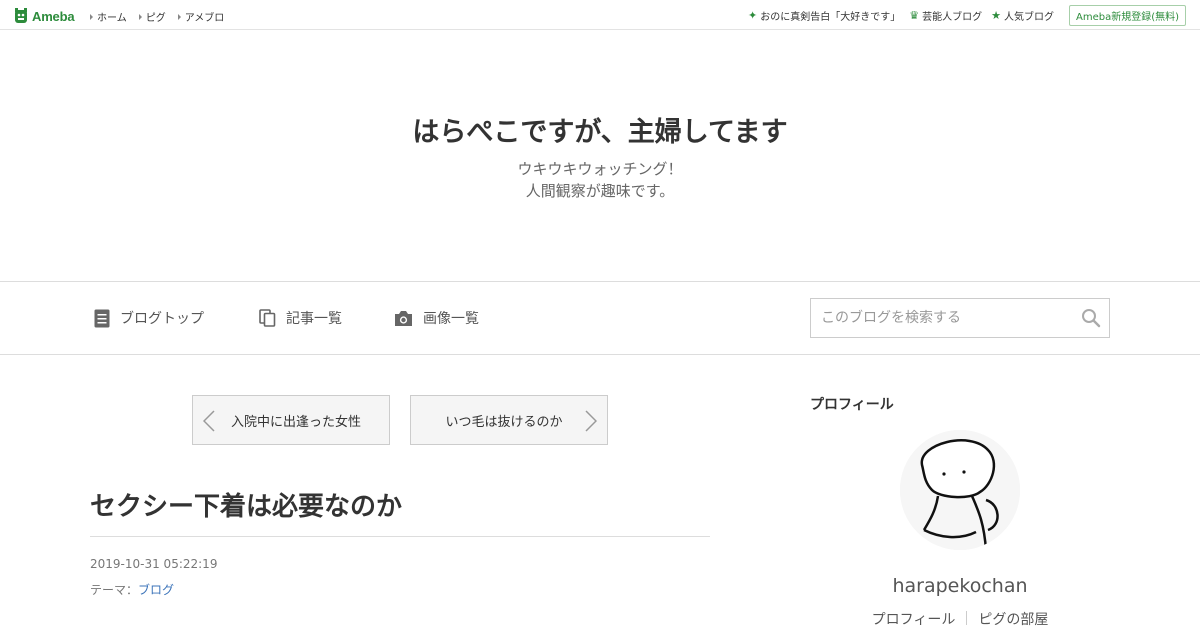  I want to click on article-date: 2019-10-31 05:22:19, so click(154, 564).